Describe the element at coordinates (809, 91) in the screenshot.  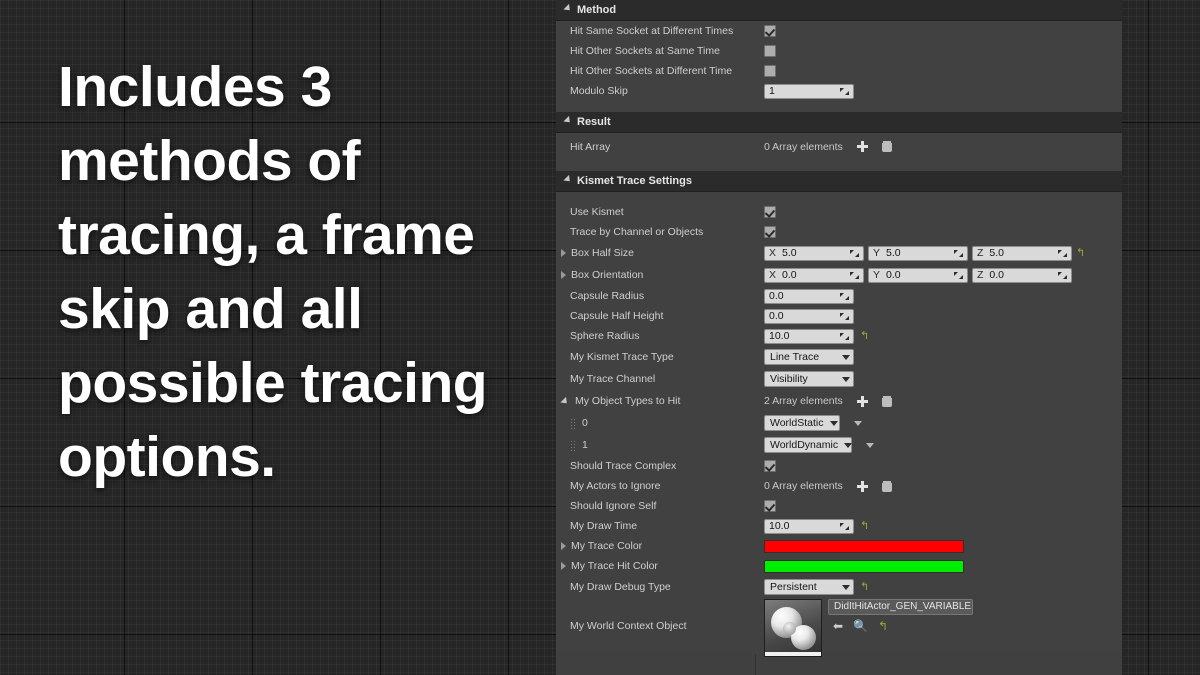
I see `number-input-modulo-skip: 1` at that location.